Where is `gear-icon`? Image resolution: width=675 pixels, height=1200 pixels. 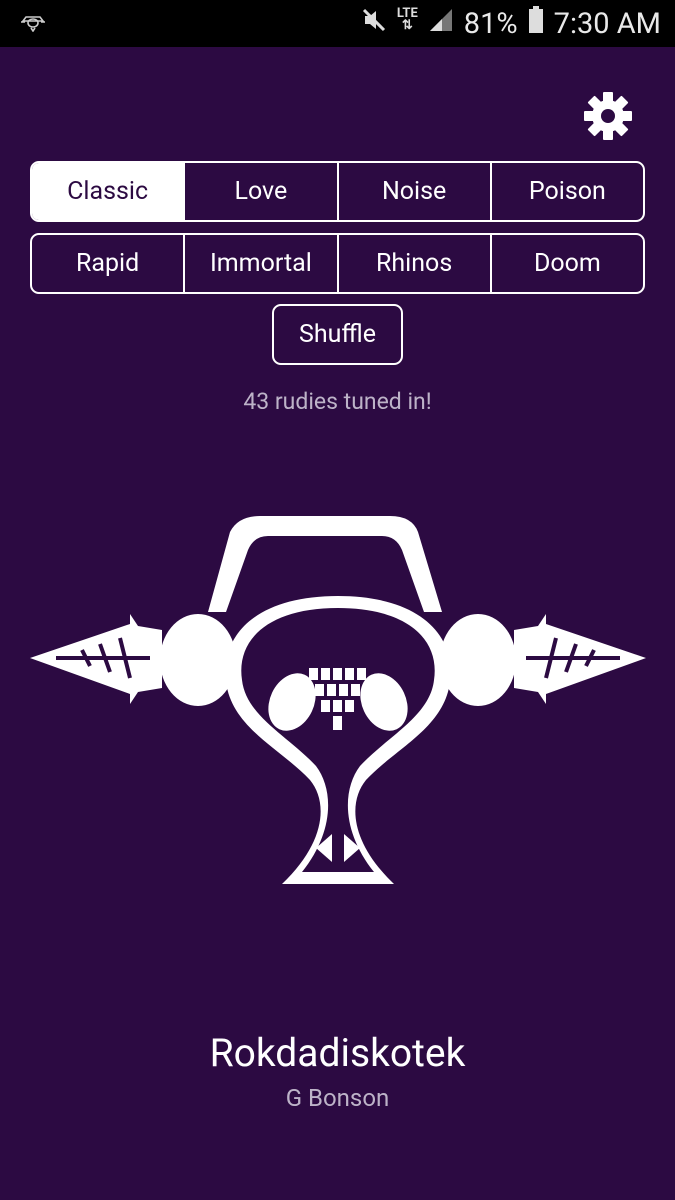 gear-icon is located at coordinates (608, 116).